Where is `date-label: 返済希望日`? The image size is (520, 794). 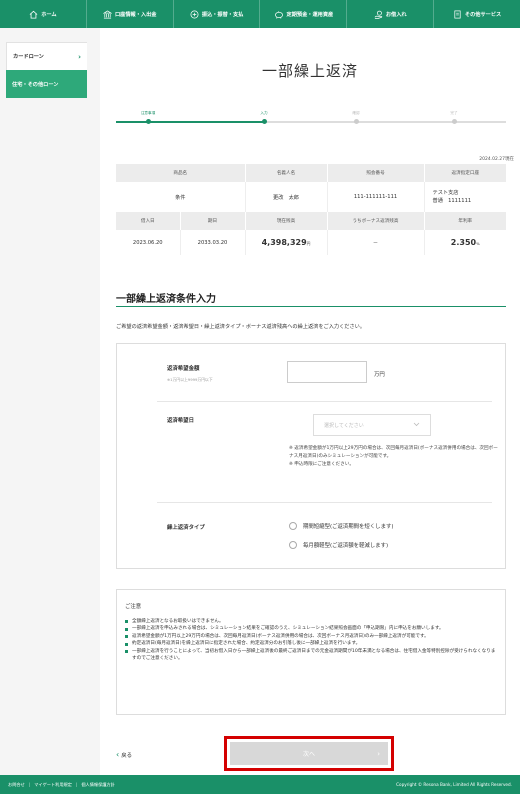
date-label: 返済希望日 is located at coordinates (180, 421).